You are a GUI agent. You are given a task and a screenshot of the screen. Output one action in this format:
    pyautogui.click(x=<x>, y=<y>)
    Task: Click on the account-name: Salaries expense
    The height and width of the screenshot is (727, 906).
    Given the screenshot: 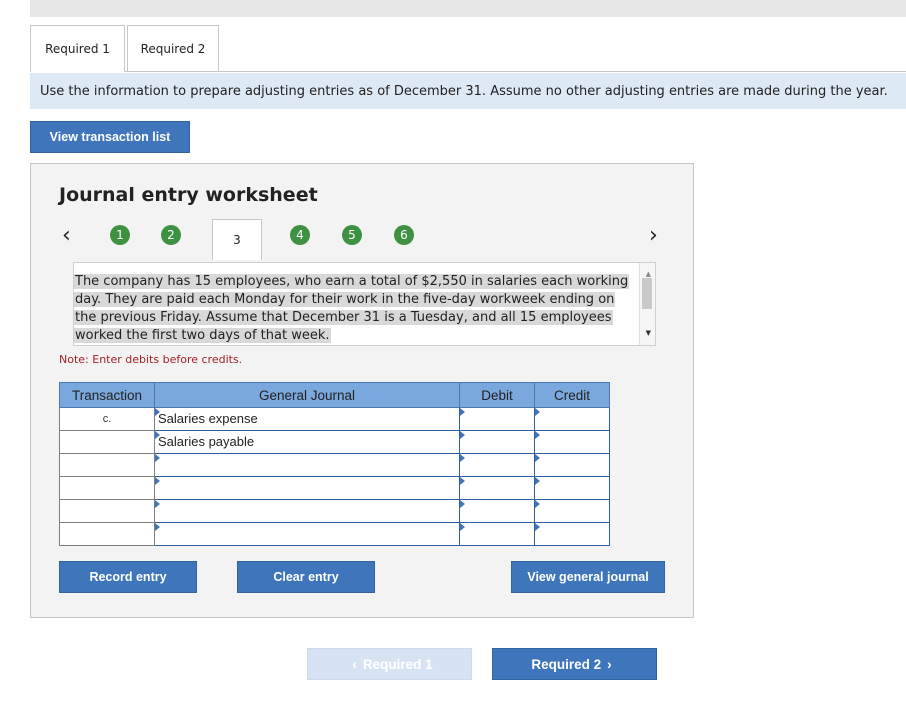 What is the action you would take?
    pyautogui.click(x=208, y=418)
    